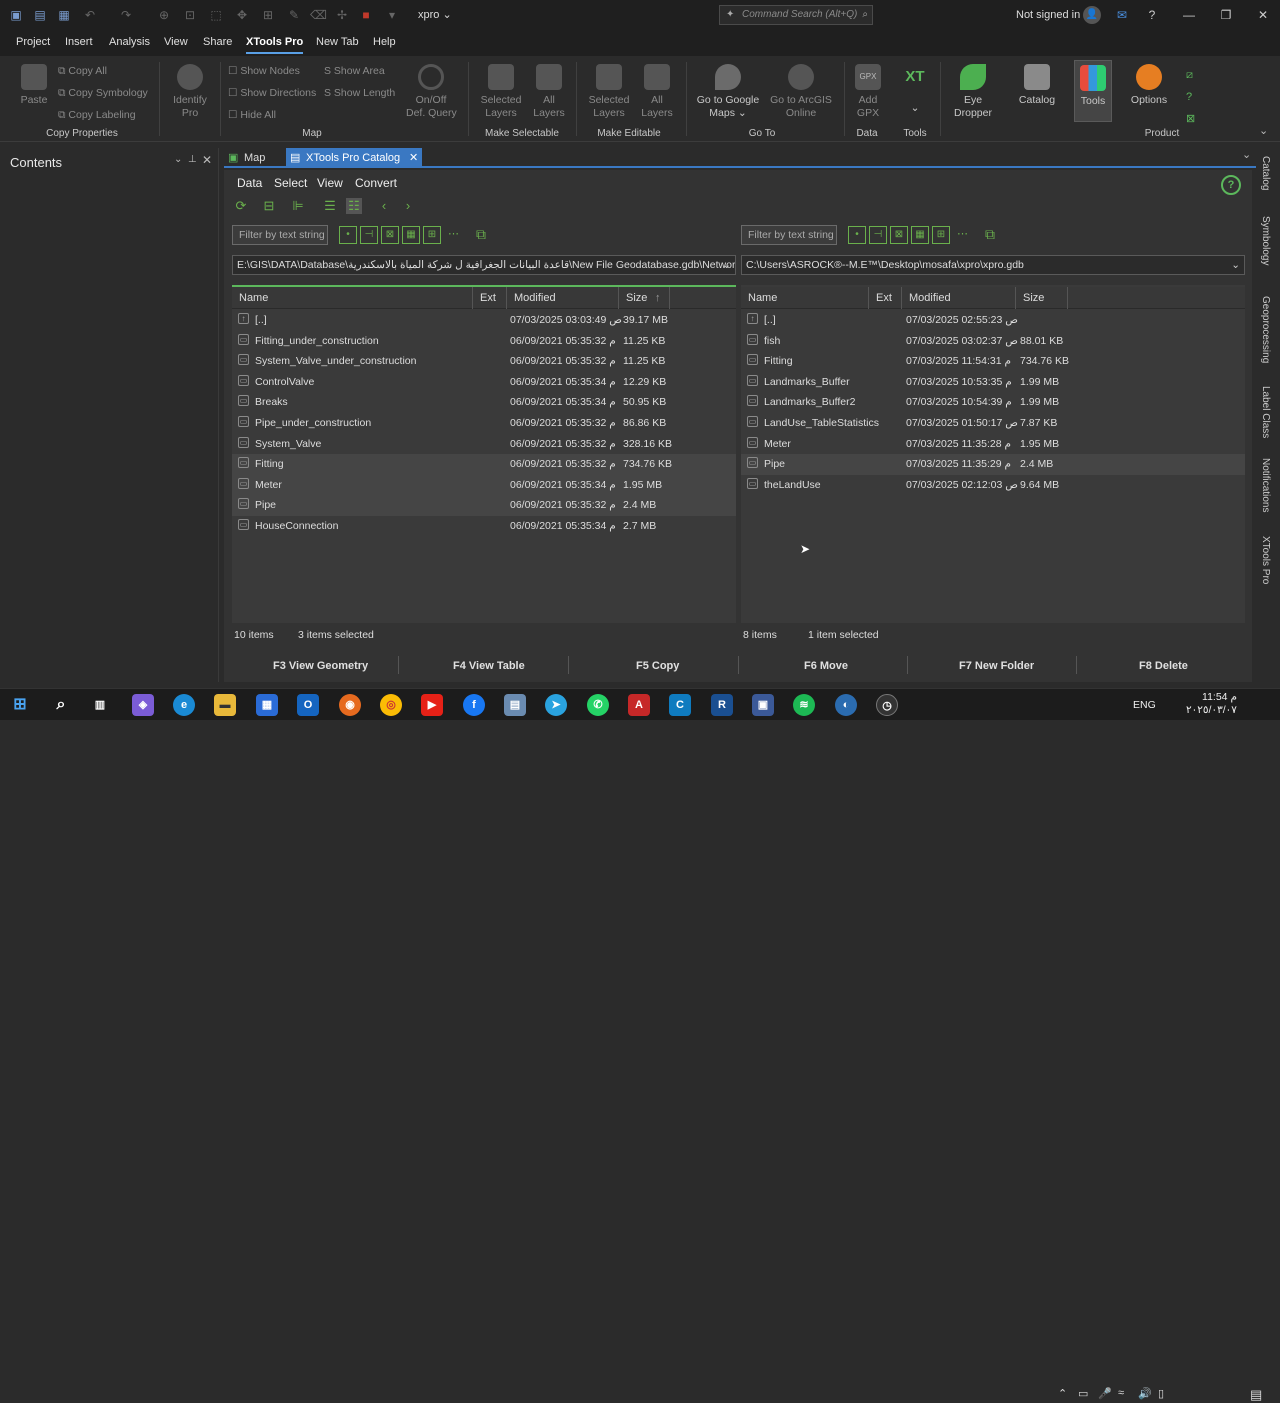  I want to click on tab-insert: Insert, so click(79, 42).